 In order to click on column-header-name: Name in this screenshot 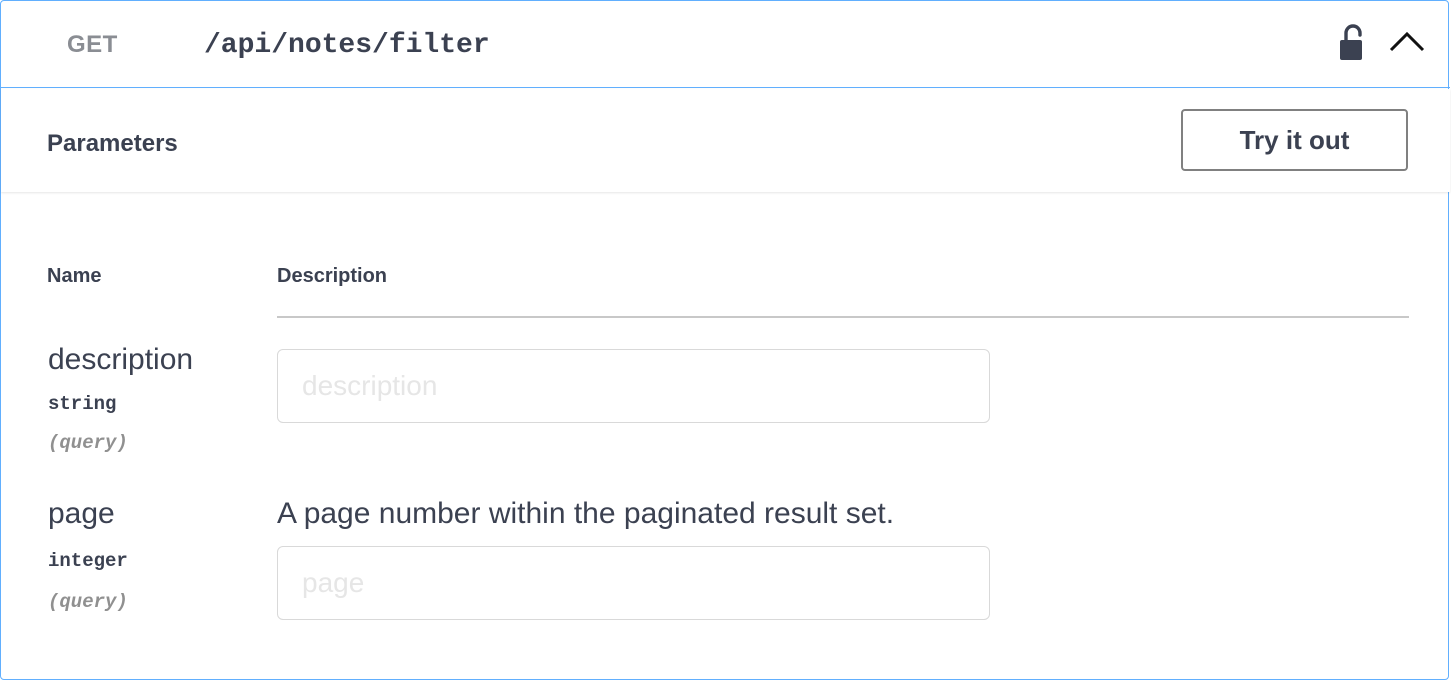, I will do `click(74, 276)`.